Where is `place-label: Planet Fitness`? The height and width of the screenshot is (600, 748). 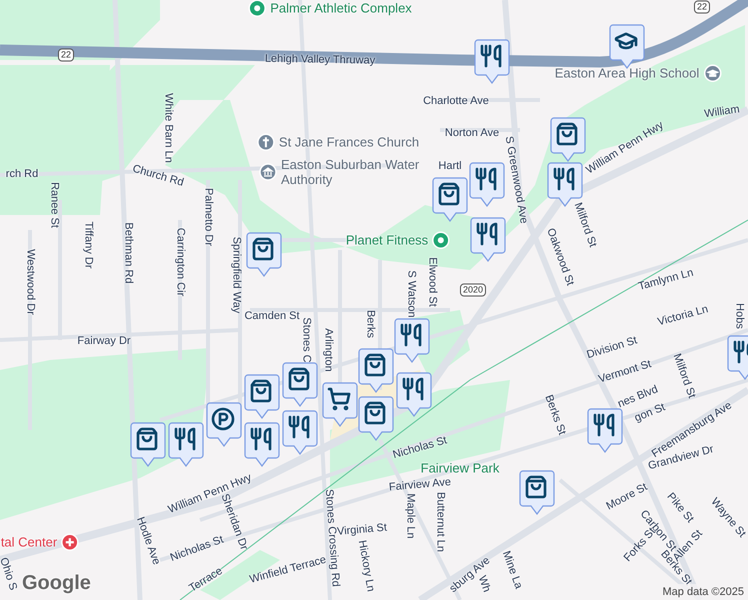 place-label: Planet Fitness is located at coordinates (387, 240).